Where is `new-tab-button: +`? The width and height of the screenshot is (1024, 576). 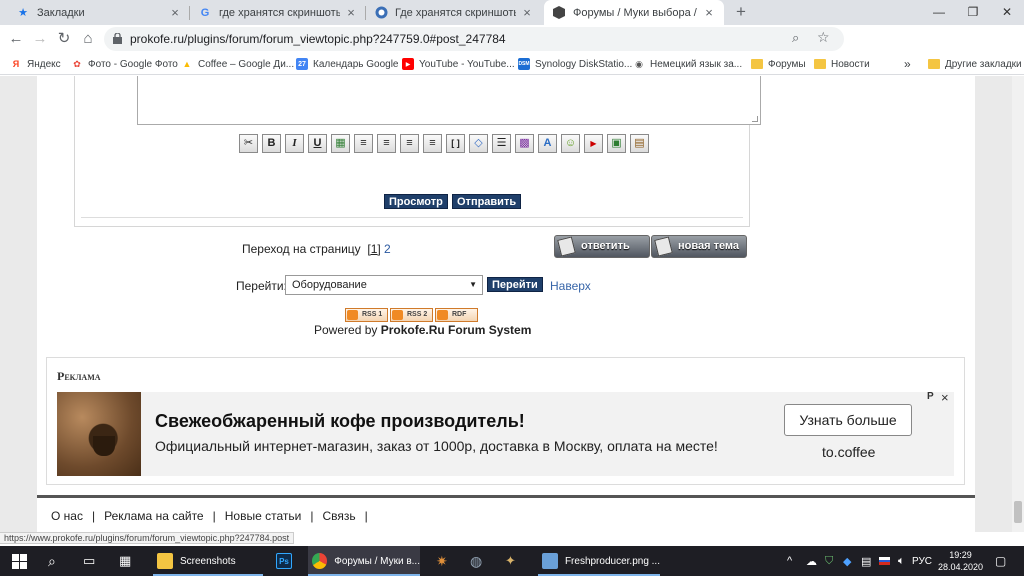
new-tab-button: + is located at coordinates (741, 12).